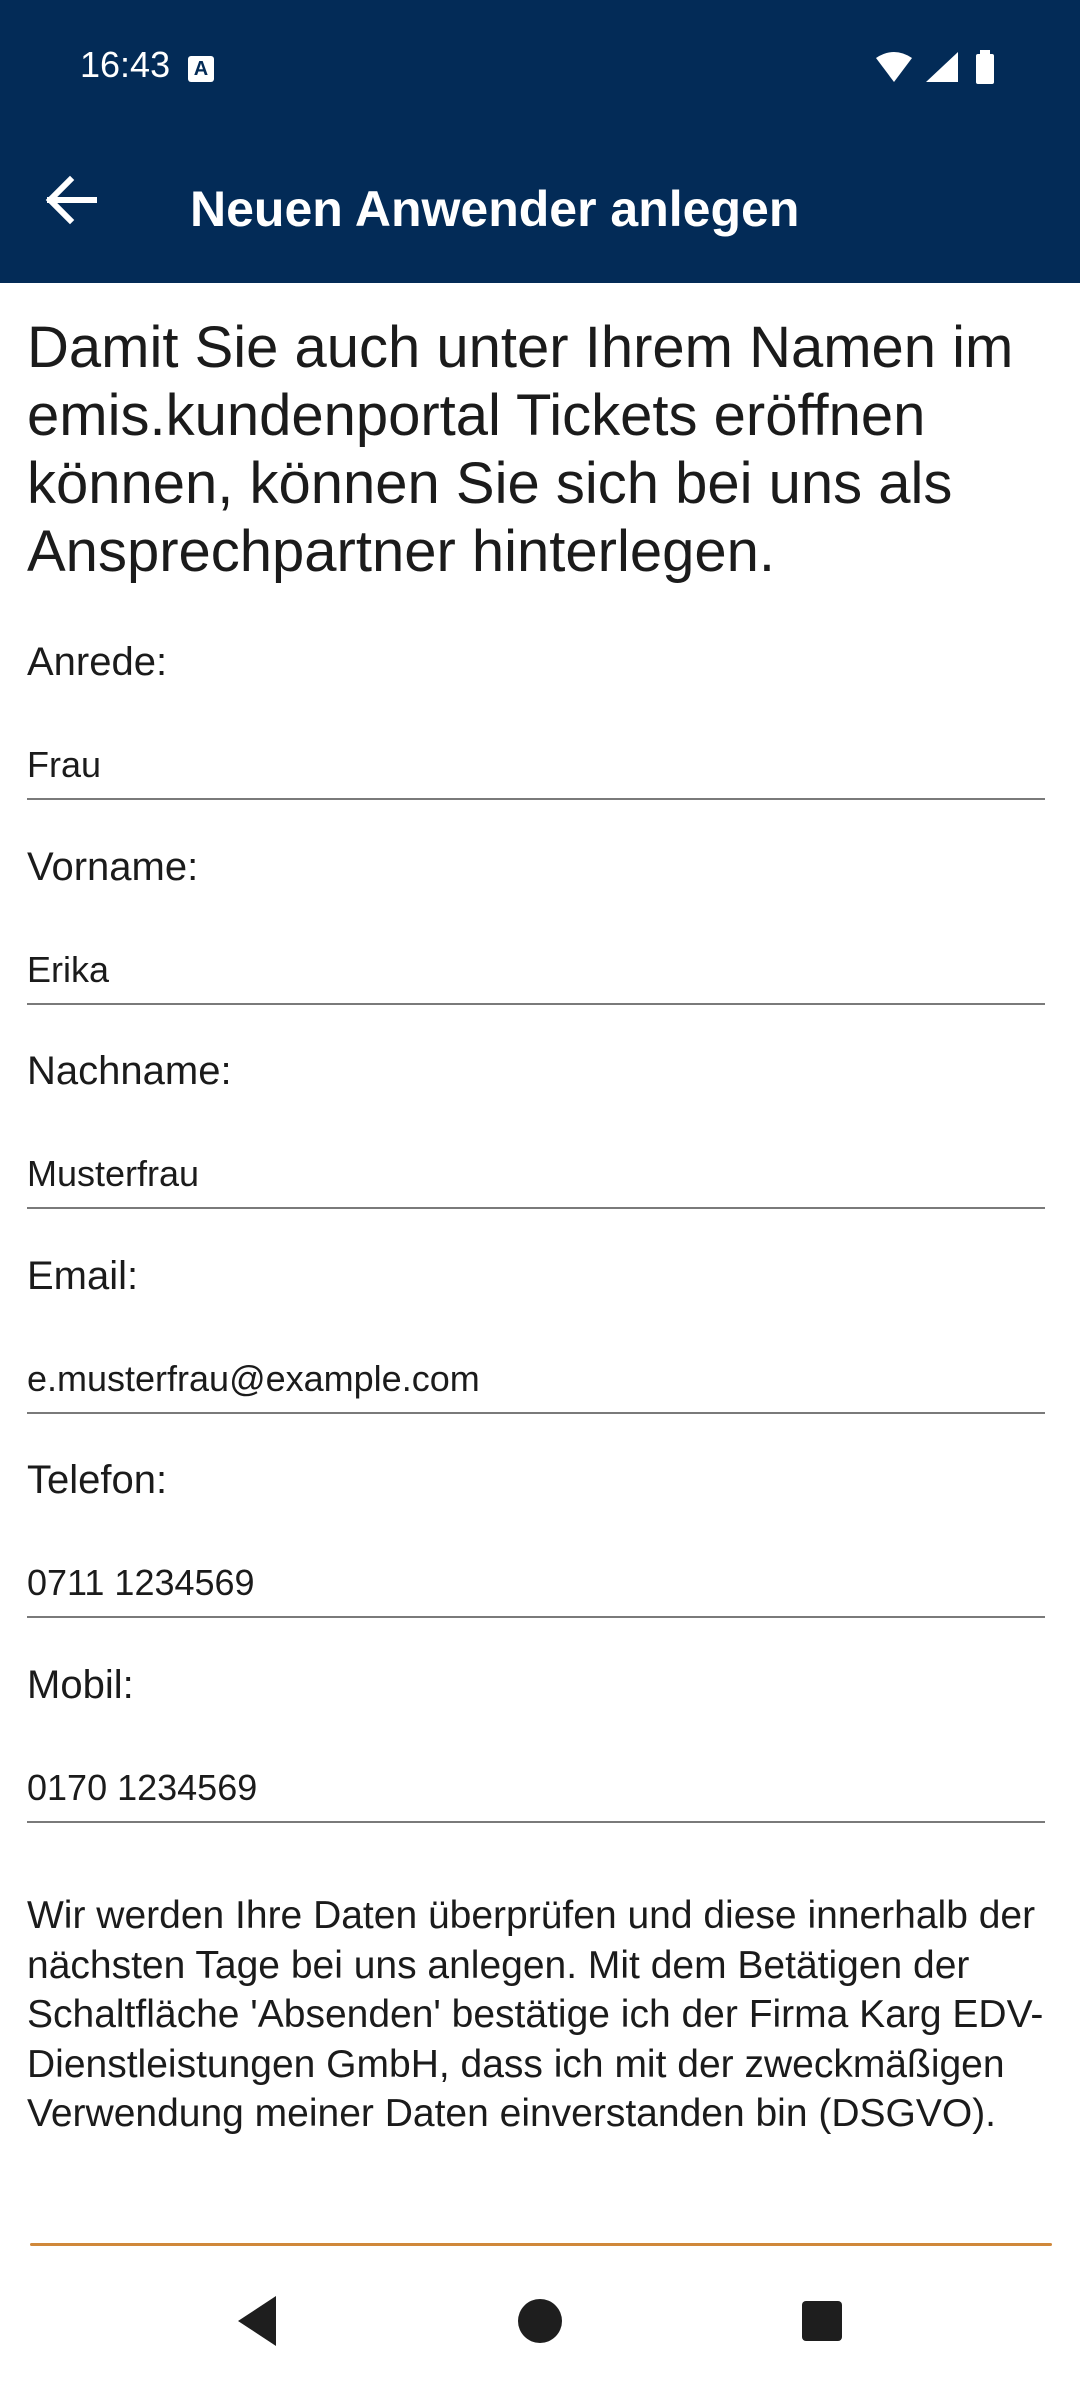 This screenshot has width=1080, height=2405. Describe the element at coordinates (540, 68) in the screenshot. I see `status-bar: 16:43 A` at that location.